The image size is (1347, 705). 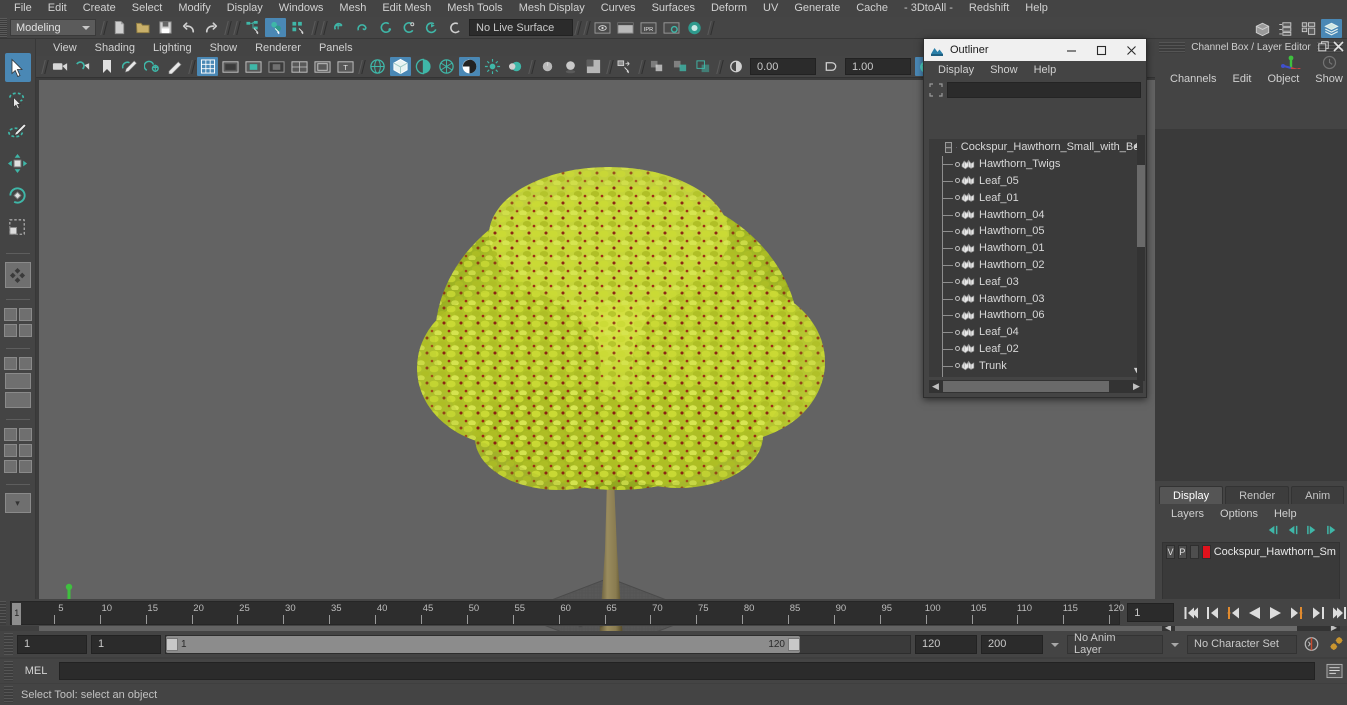 What do you see at coordinates (224, 48) in the screenshot?
I see `viewport-menu-show: Show` at bounding box center [224, 48].